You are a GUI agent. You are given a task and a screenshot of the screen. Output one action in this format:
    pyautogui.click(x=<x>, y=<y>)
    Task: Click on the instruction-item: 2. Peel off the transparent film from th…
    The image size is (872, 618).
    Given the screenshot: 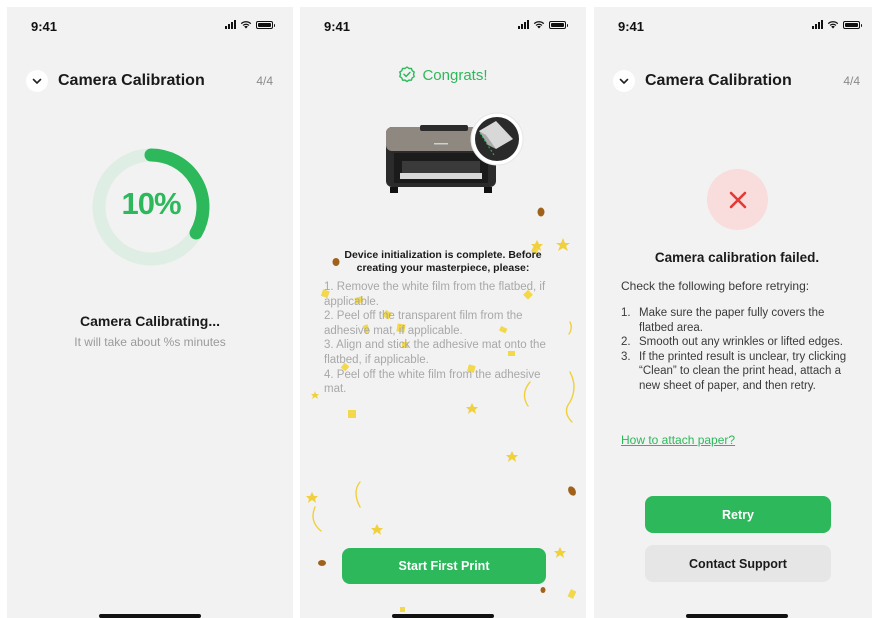 What is the action you would take?
    pyautogui.click(x=423, y=323)
    